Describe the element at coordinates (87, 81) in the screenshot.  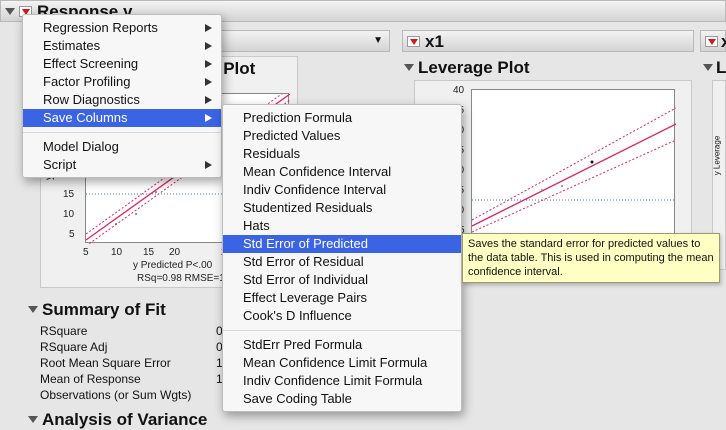
I see `menu-item-label: Factor Profiling` at that location.